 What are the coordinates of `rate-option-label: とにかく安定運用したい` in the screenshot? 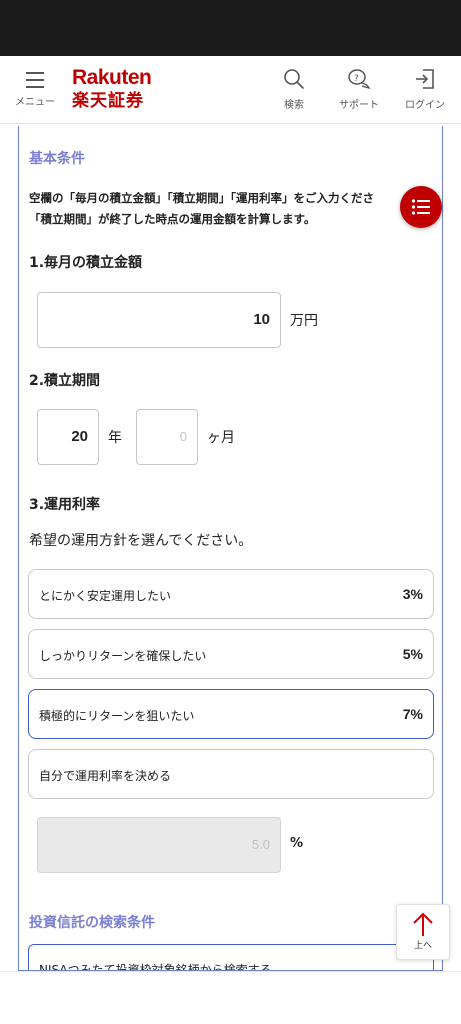 It's located at (105, 596).